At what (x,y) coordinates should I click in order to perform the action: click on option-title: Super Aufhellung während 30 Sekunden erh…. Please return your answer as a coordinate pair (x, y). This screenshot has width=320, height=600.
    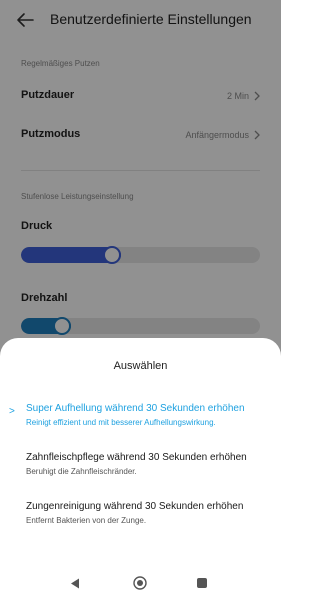
    Looking at the image, I should click on (135, 408).